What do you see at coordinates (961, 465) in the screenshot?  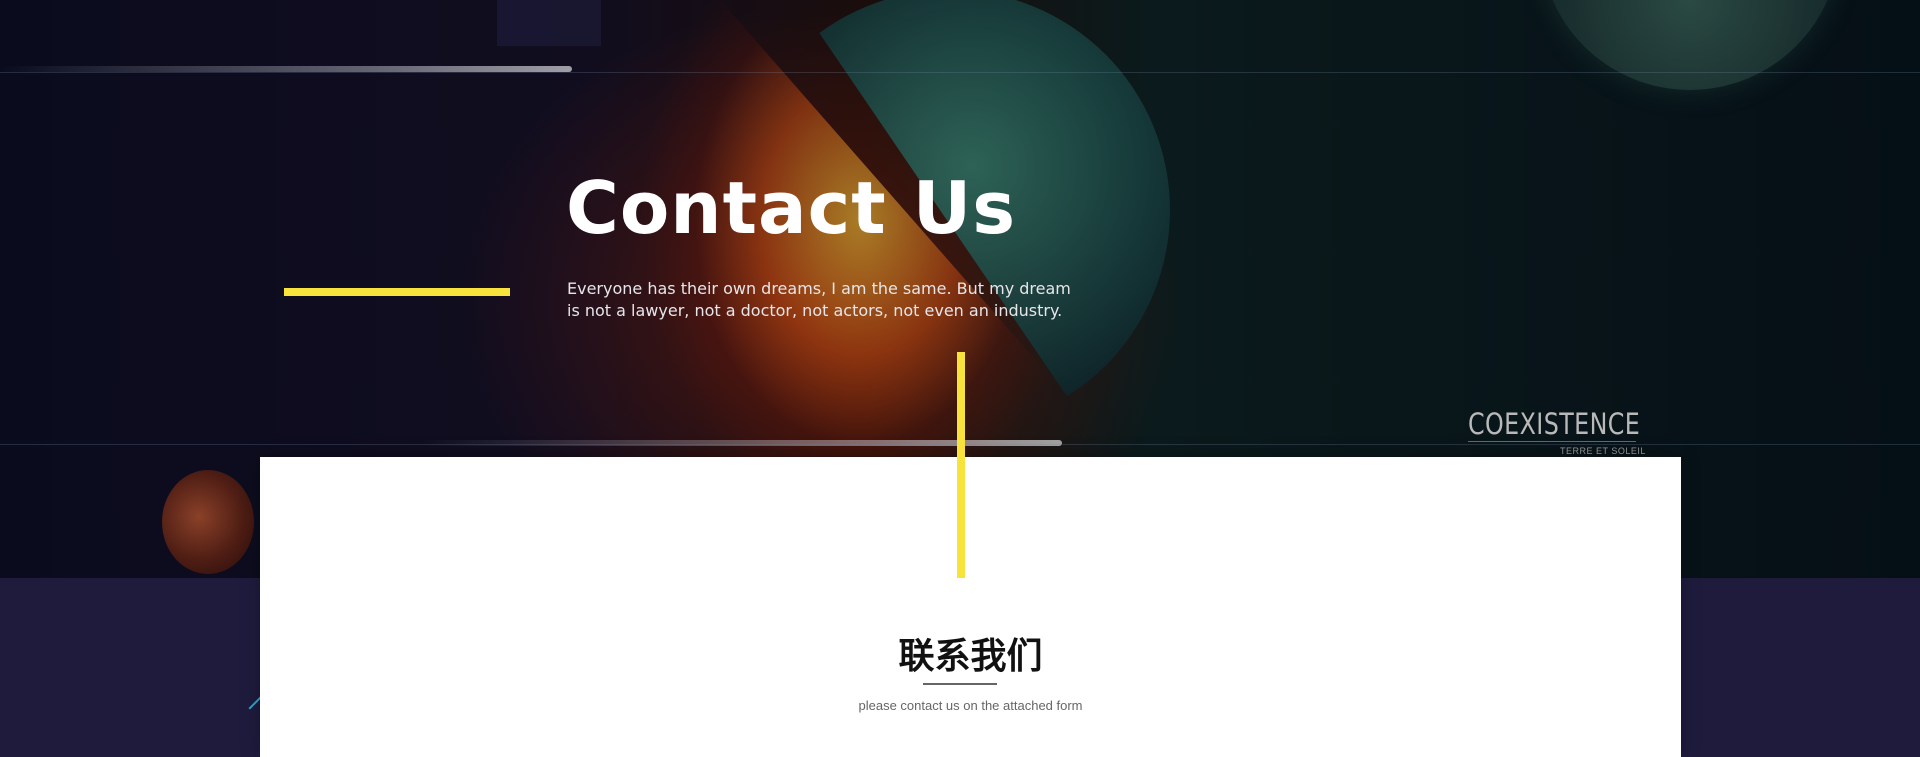 I see `accent-bar-vertical` at bounding box center [961, 465].